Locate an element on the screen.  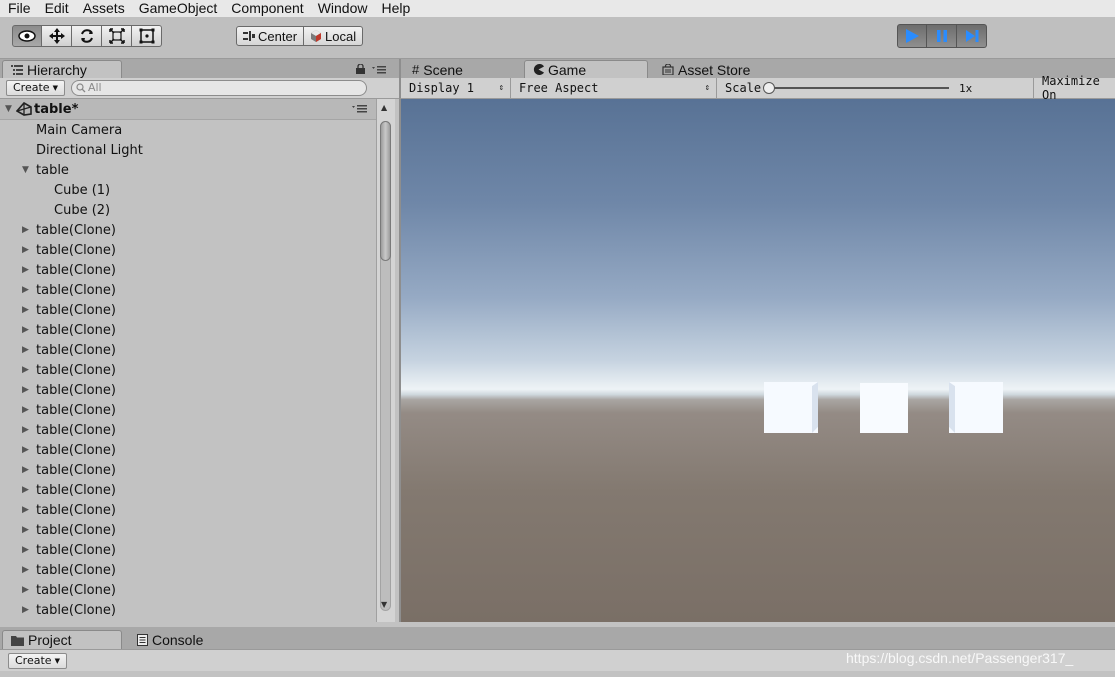
lock-icon is located at coordinates (360, 69).